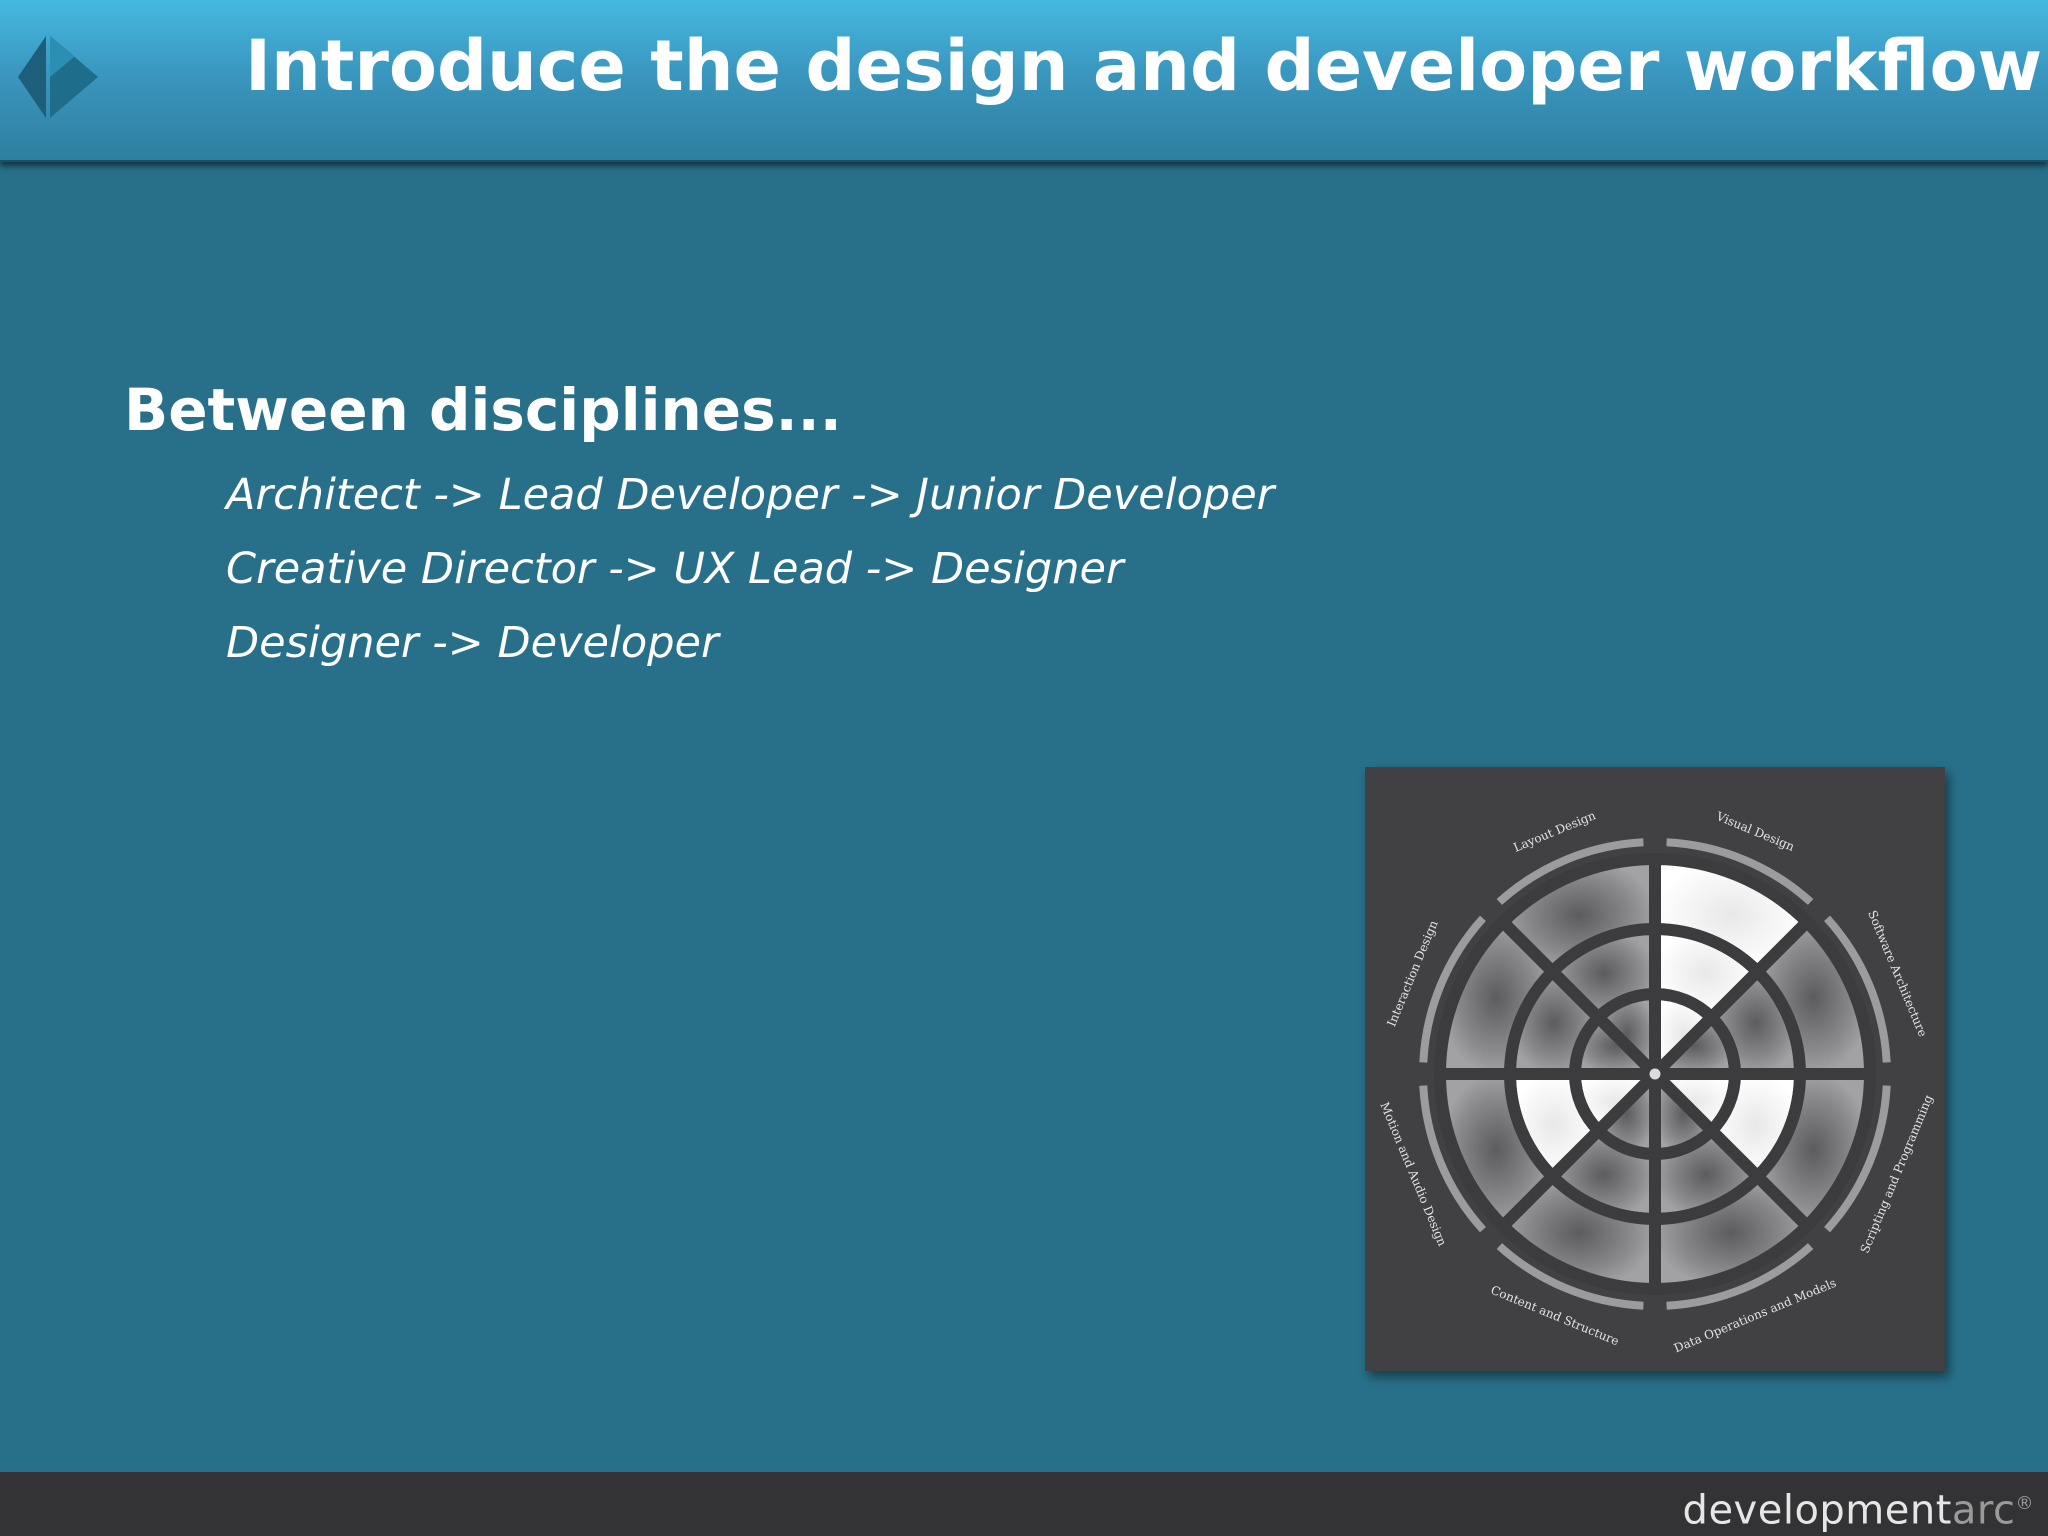 The height and width of the screenshot is (1536, 2048). Describe the element at coordinates (472, 643) in the screenshot. I see `bullet-item: Designer -> Developer` at that location.